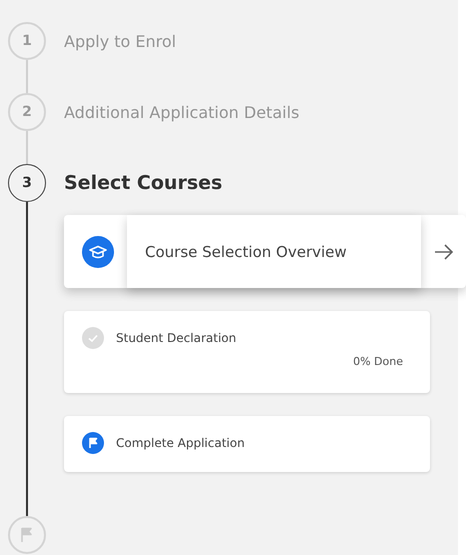 The height and width of the screenshot is (555, 466). I want to click on declaration-card: Student Declaration 0% Done, so click(247, 352).